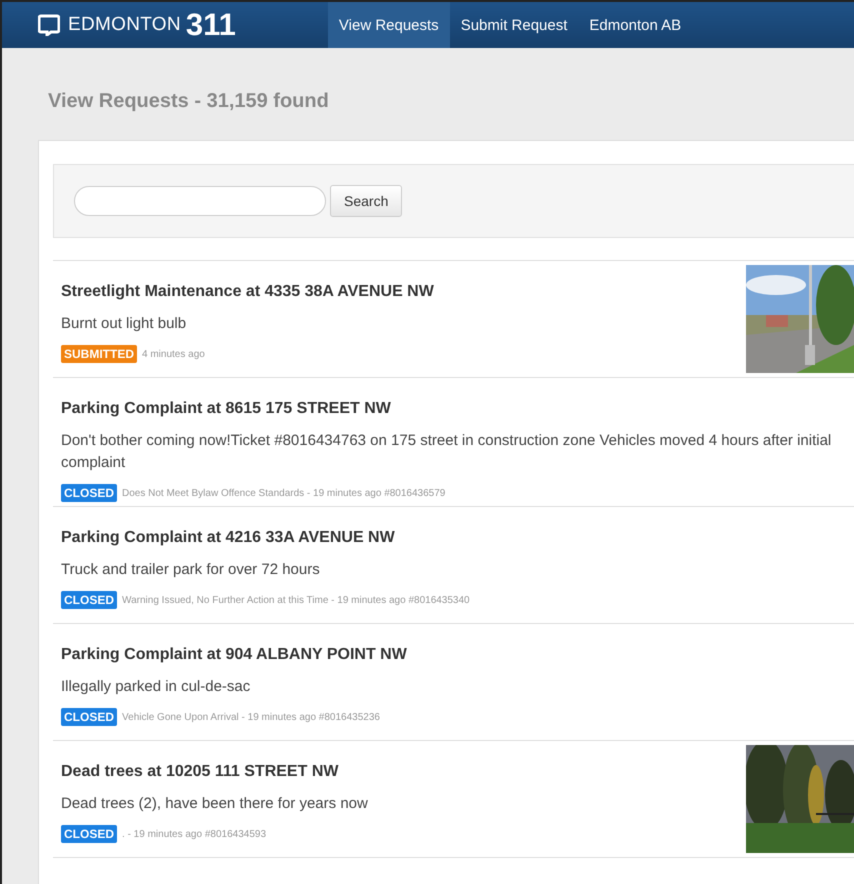 Image resolution: width=854 pixels, height=884 pixels. I want to click on request-title: Parking Complaint at 8615 175 STREET NW, so click(457, 409).